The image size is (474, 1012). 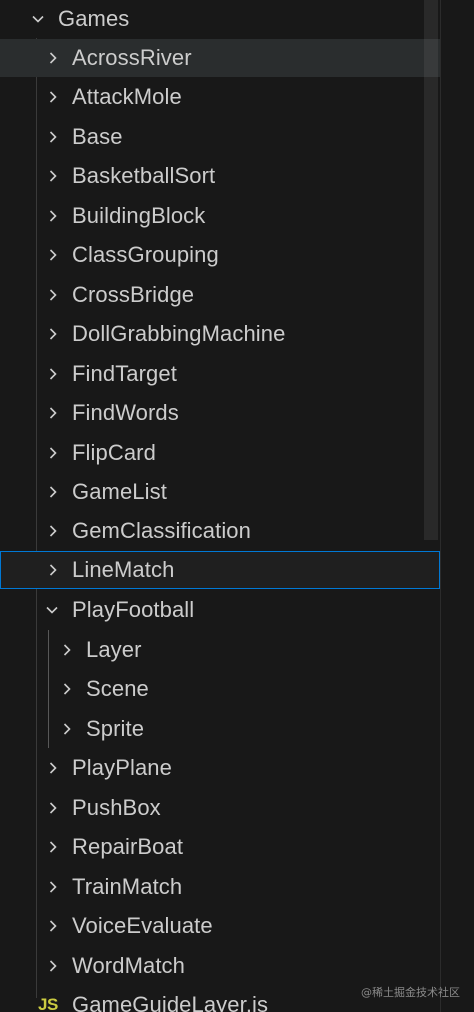 What do you see at coordinates (48, 1003) in the screenshot?
I see `javascript-file-icon: JS` at bounding box center [48, 1003].